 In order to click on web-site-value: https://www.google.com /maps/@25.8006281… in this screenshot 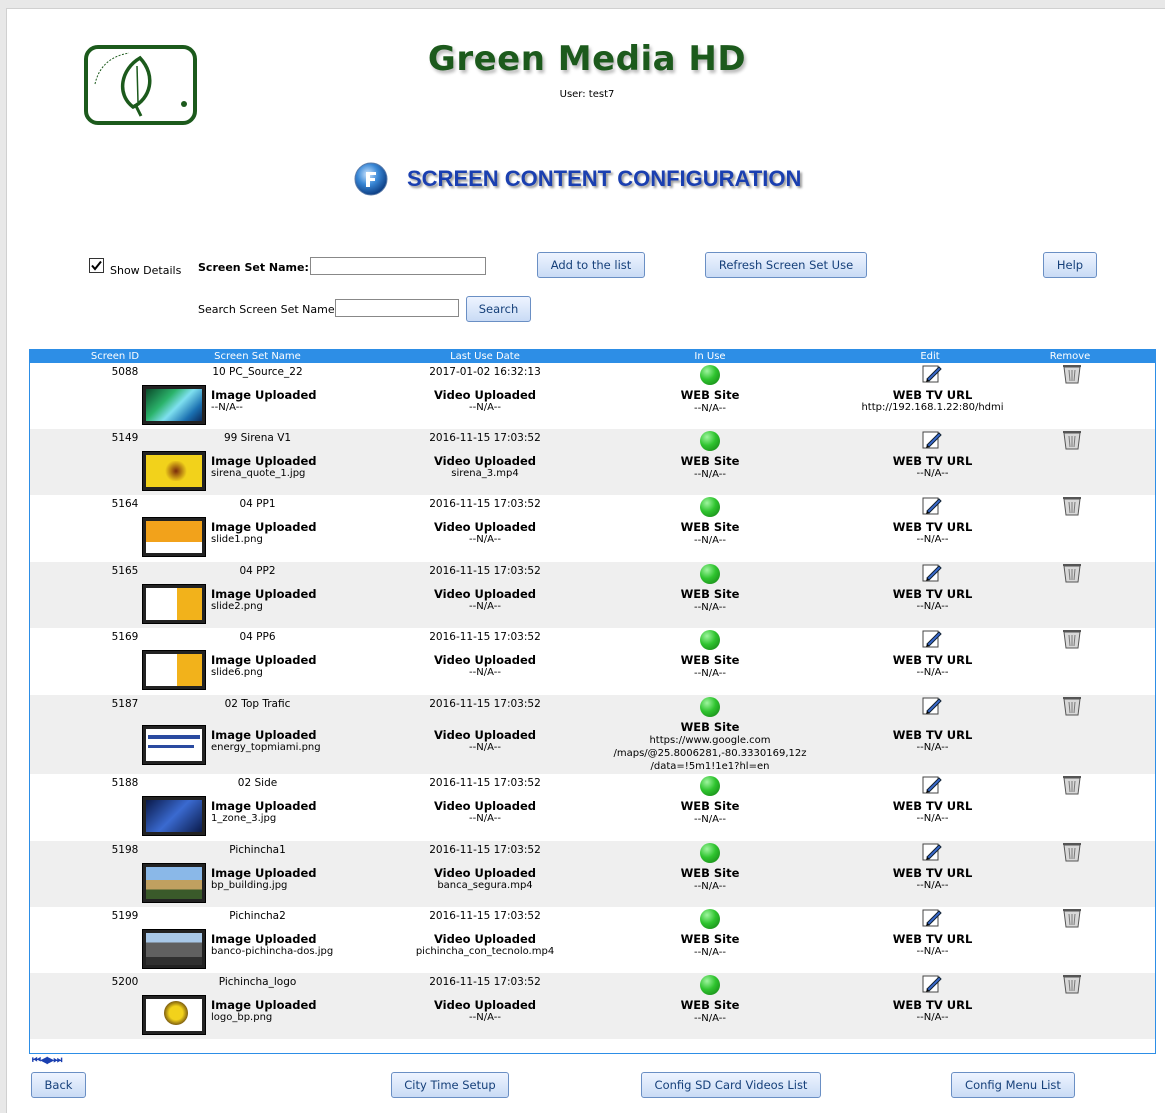, I will do `click(710, 753)`.